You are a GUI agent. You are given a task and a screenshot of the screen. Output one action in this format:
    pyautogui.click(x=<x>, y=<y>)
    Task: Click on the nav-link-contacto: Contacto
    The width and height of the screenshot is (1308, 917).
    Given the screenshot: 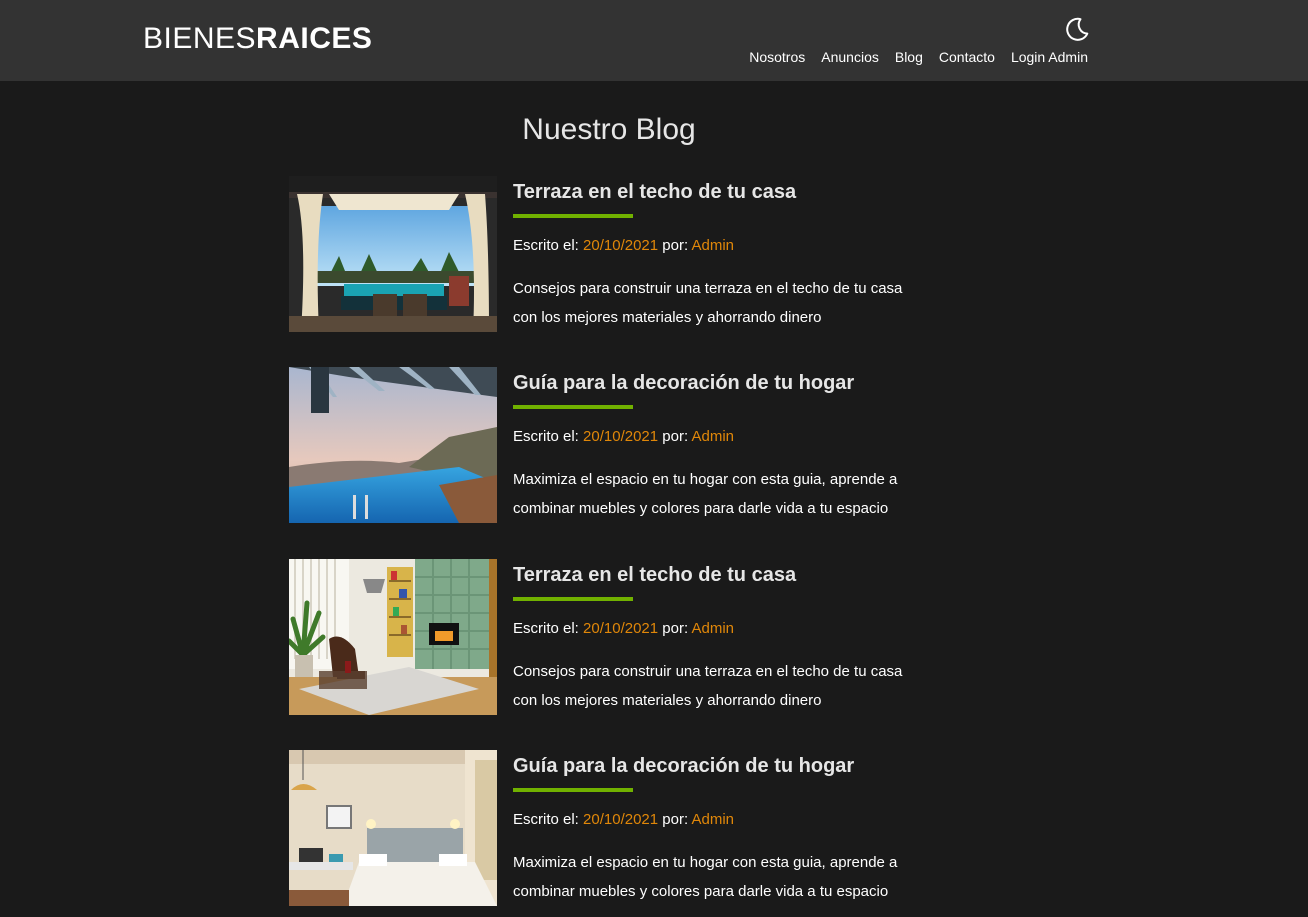 What is the action you would take?
    pyautogui.click(x=967, y=57)
    